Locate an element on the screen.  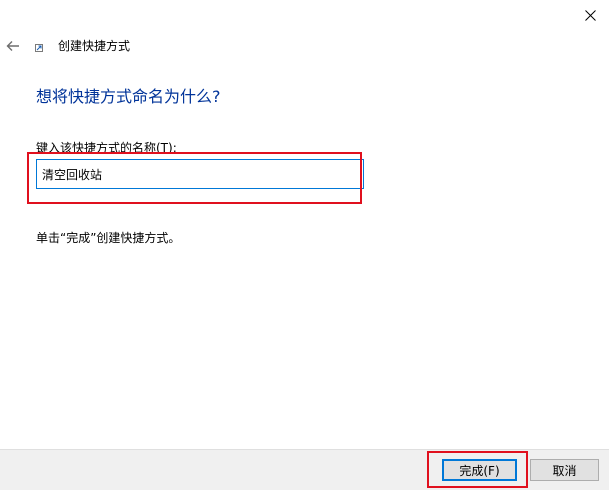
close-icon is located at coordinates (590, 15).